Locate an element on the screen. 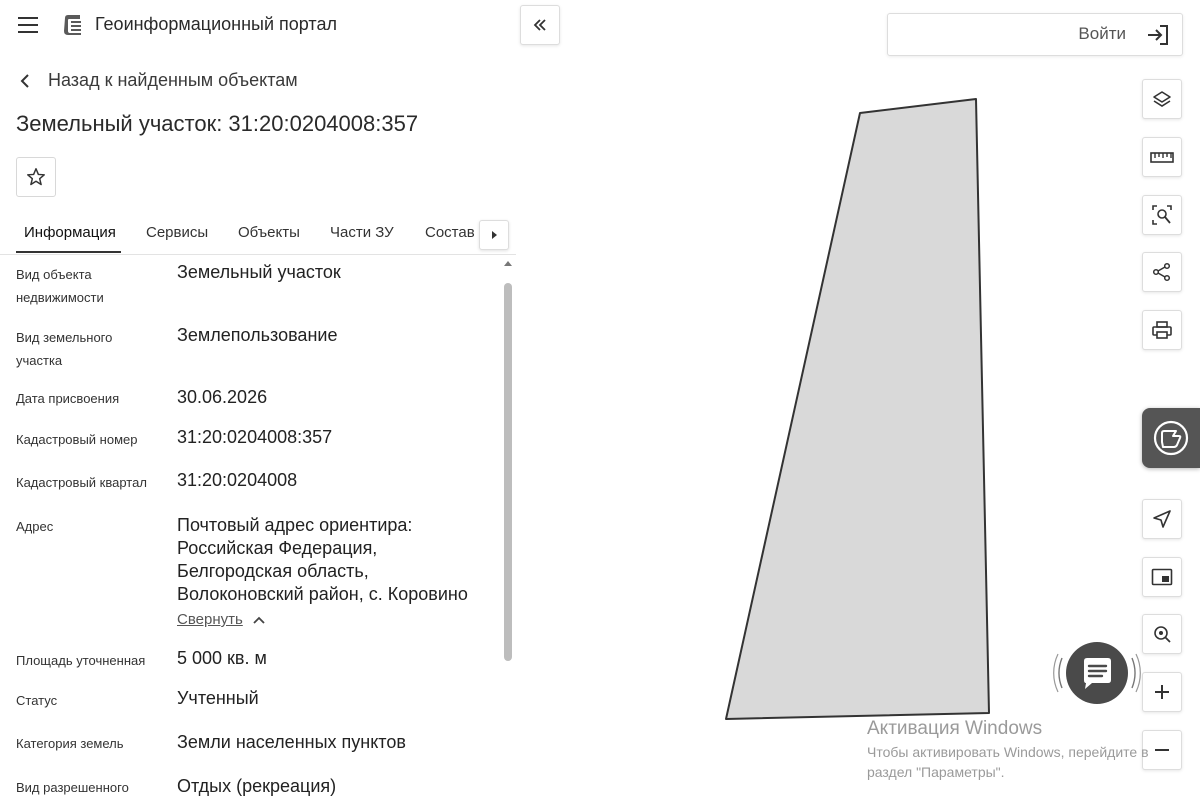 Image resolution: width=1200 pixels, height=806 pixels. favorite-button is located at coordinates (36, 177).